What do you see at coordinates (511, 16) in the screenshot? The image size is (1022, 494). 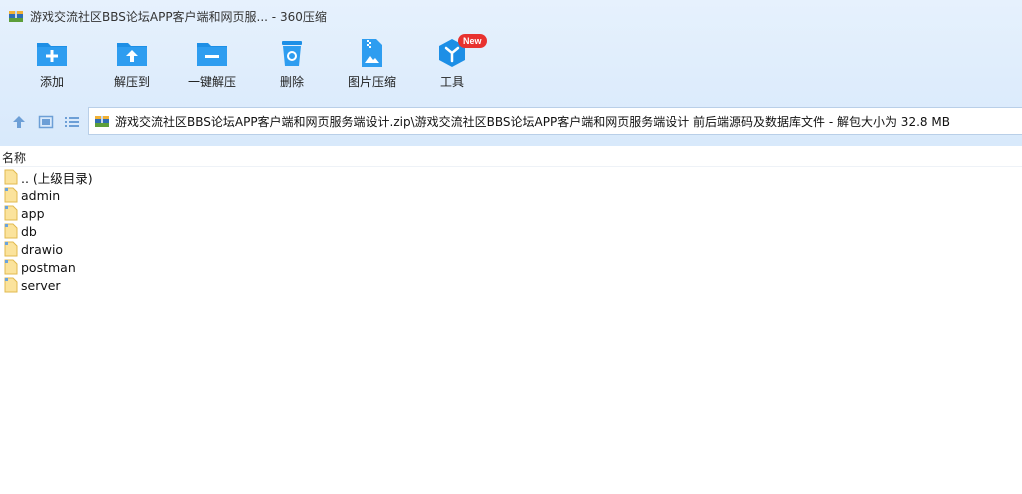 I see `title-bar: 游戏交流社区BBS论坛APP客户端和网页服... - 360压缩` at bounding box center [511, 16].